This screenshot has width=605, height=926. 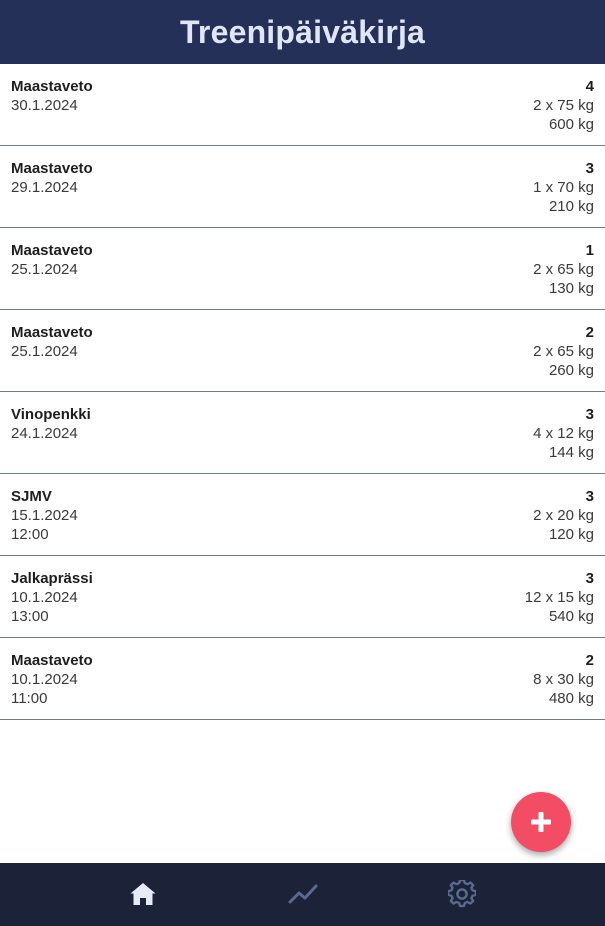 I want to click on page-title: Treenipäiväkirja, so click(x=302, y=31).